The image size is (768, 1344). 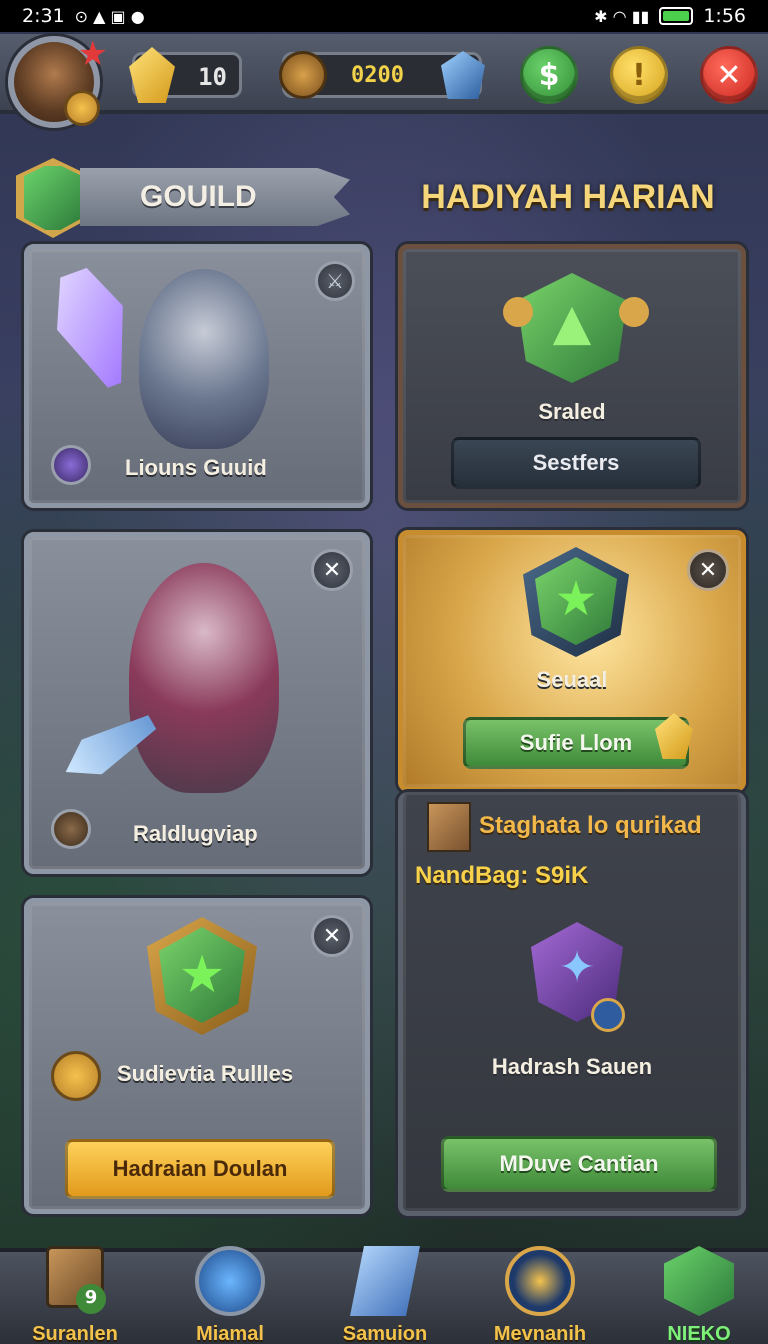 What do you see at coordinates (71, 465) in the screenshot?
I see `purple-gem-icon` at bounding box center [71, 465].